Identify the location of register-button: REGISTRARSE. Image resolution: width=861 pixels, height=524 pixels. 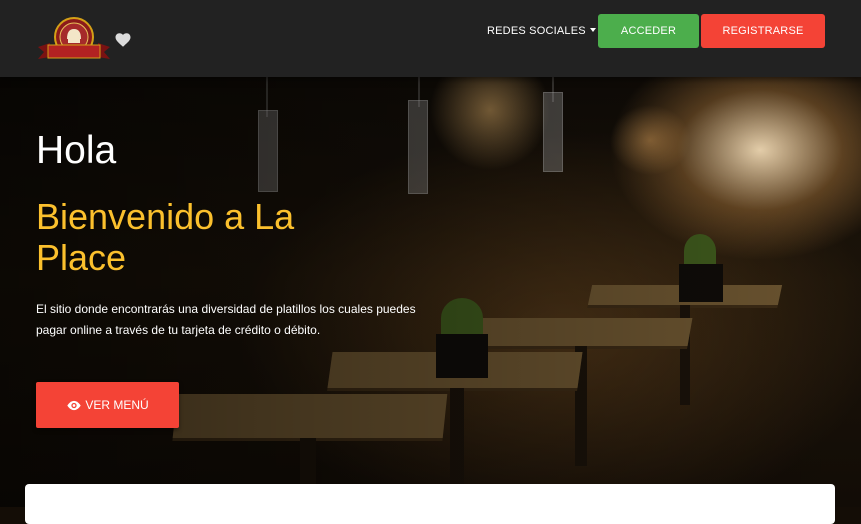
(763, 31).